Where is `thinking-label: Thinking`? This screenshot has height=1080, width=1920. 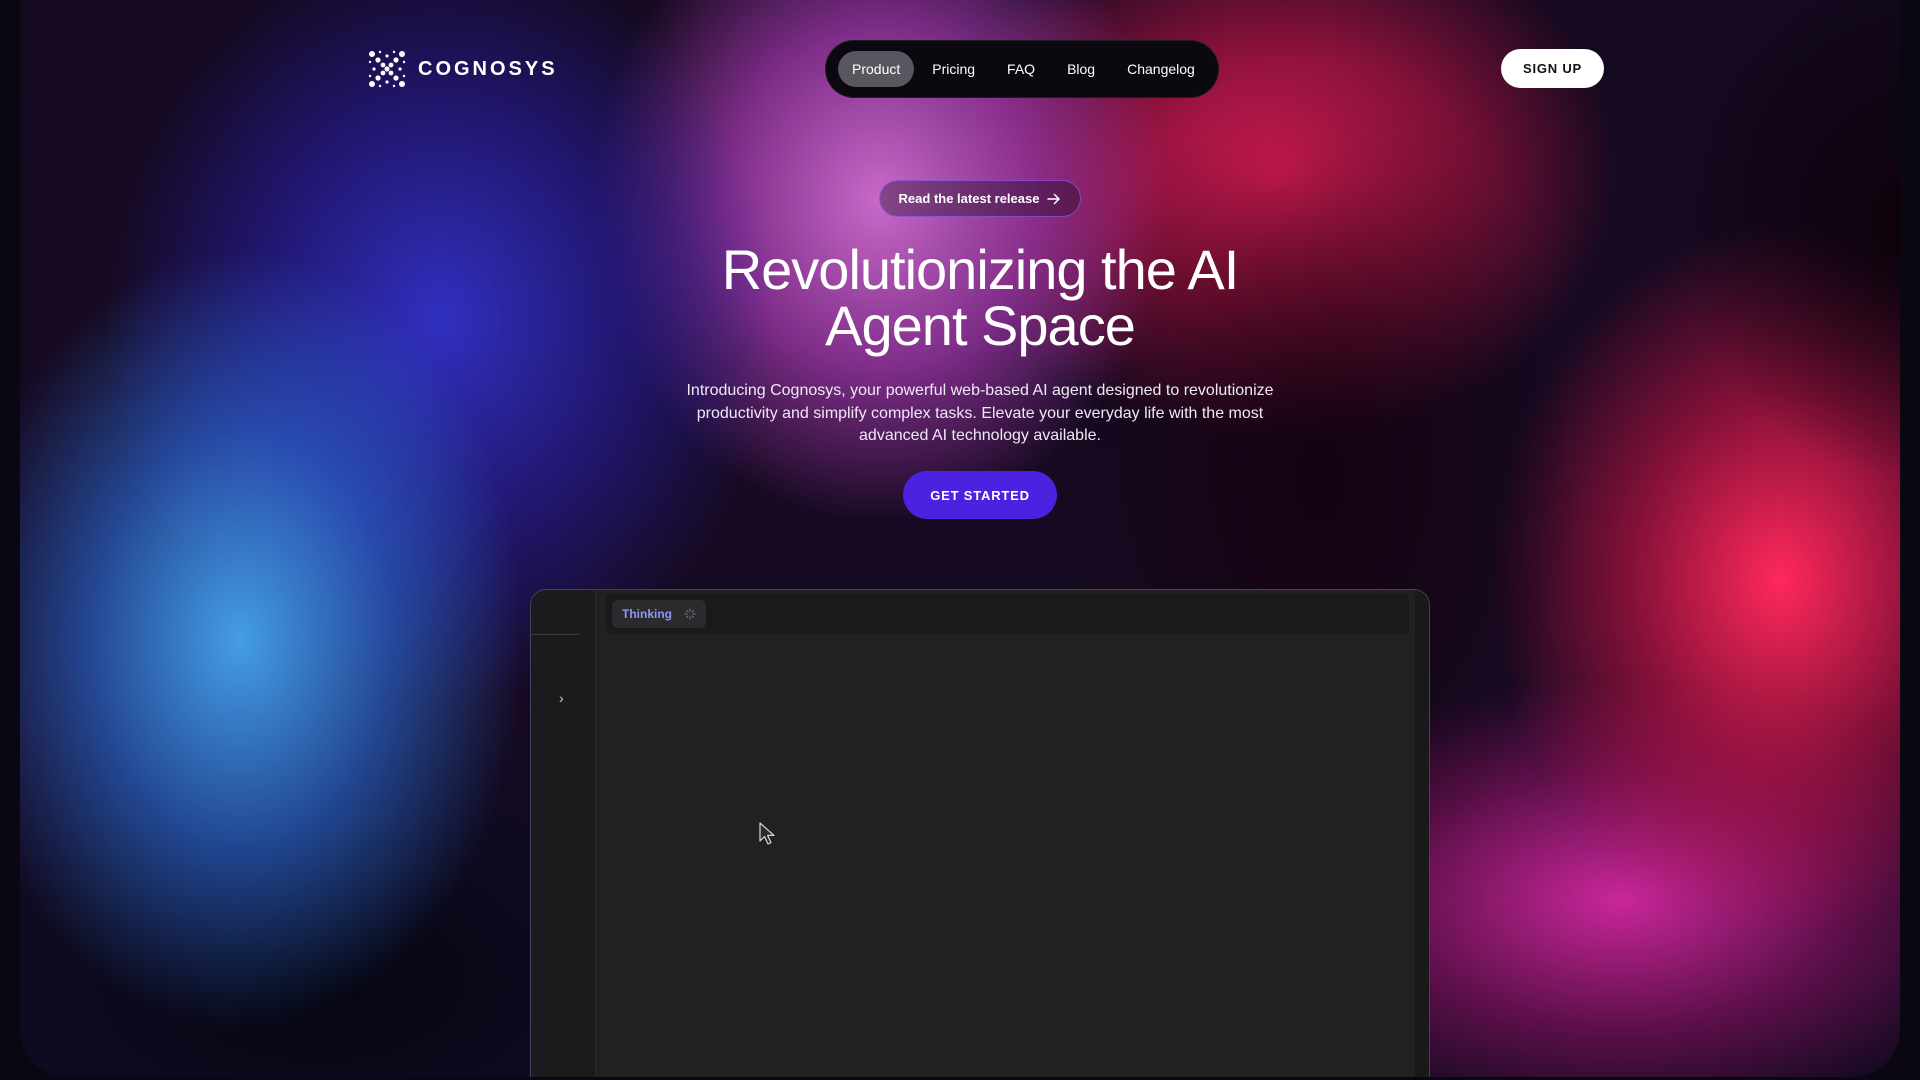 thinking-label: Thinking is located at coordinates (647, 614).